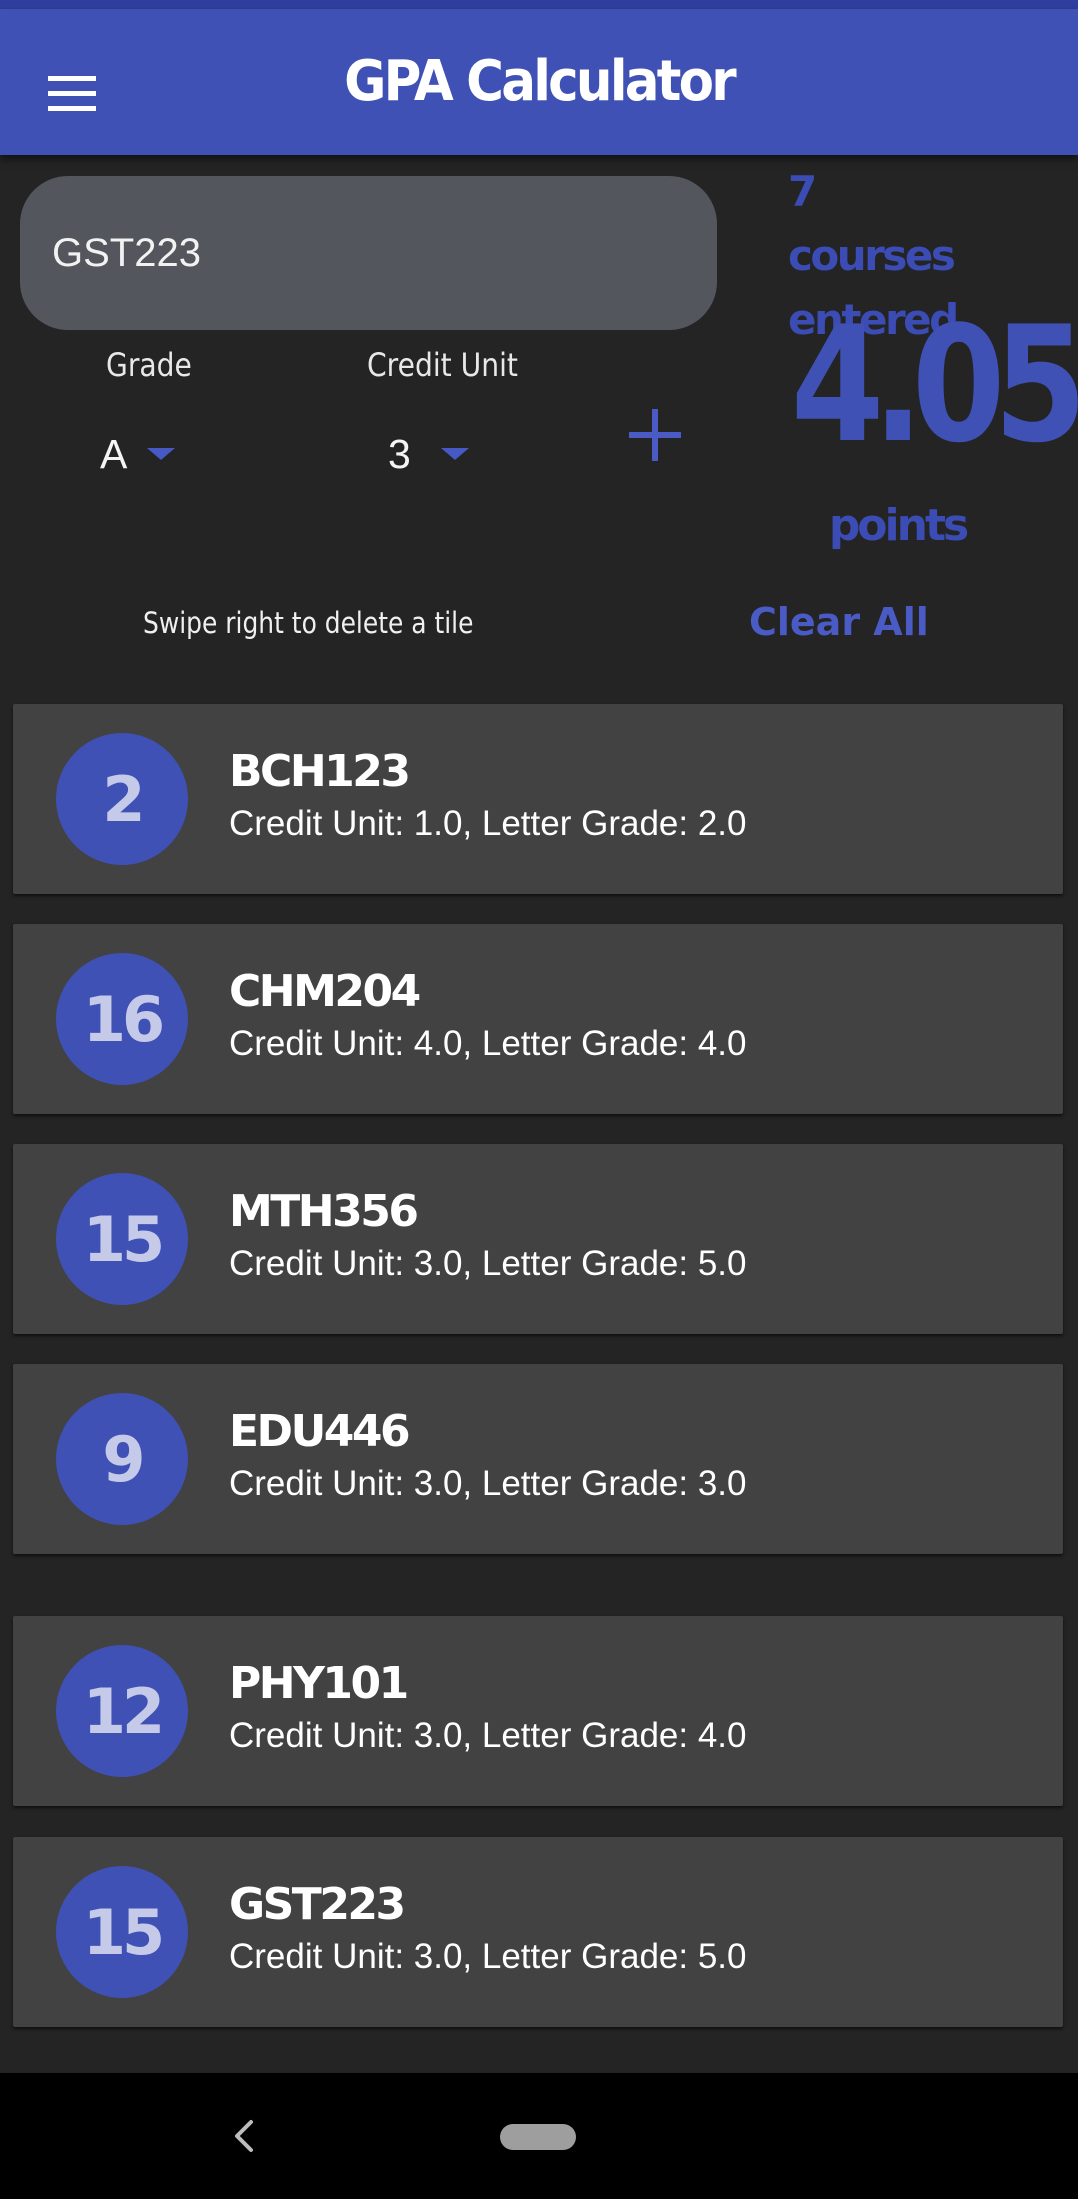 The image size is (1078, 2199). I want to click on gpa-value: 4.05, so click(934, 384).